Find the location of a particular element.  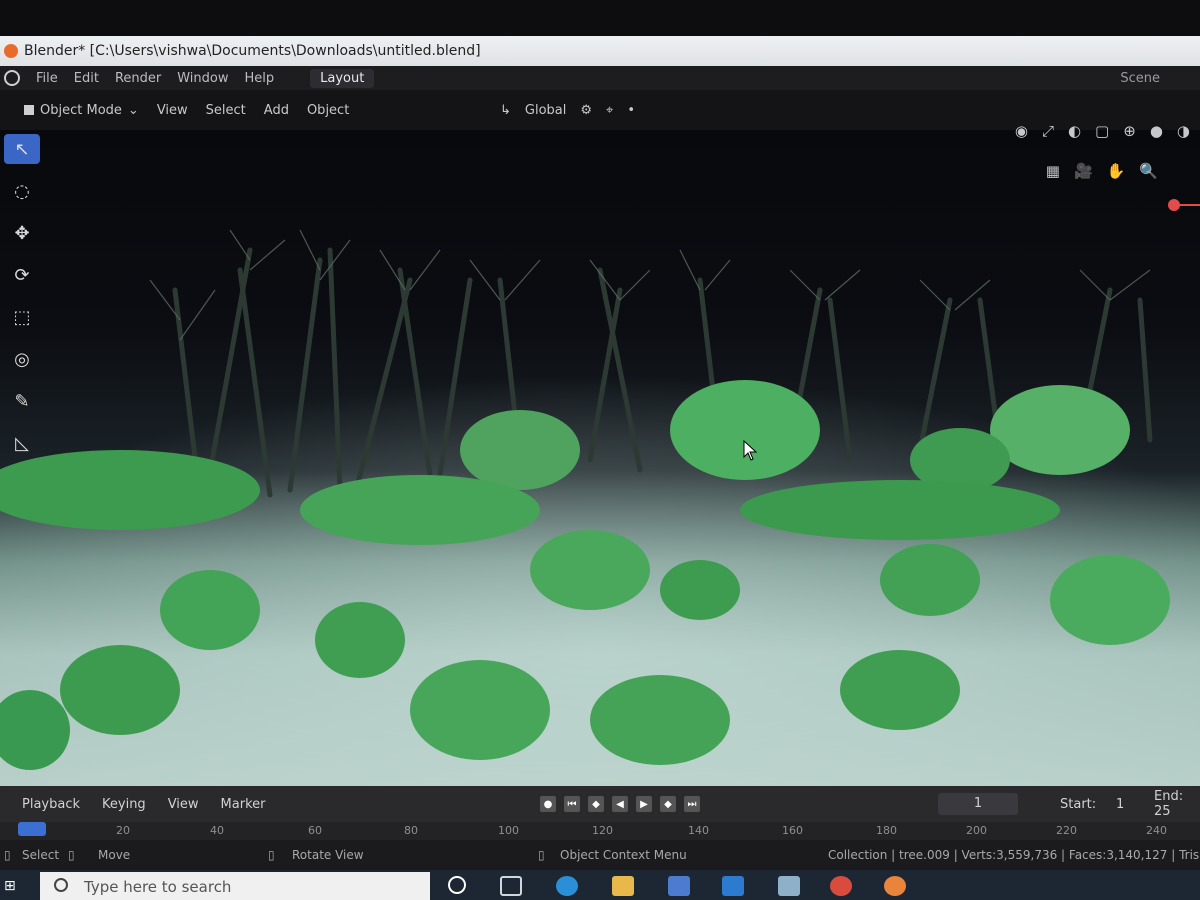

mouse-context-icon: ▯ is located at coordinates (541, 855).